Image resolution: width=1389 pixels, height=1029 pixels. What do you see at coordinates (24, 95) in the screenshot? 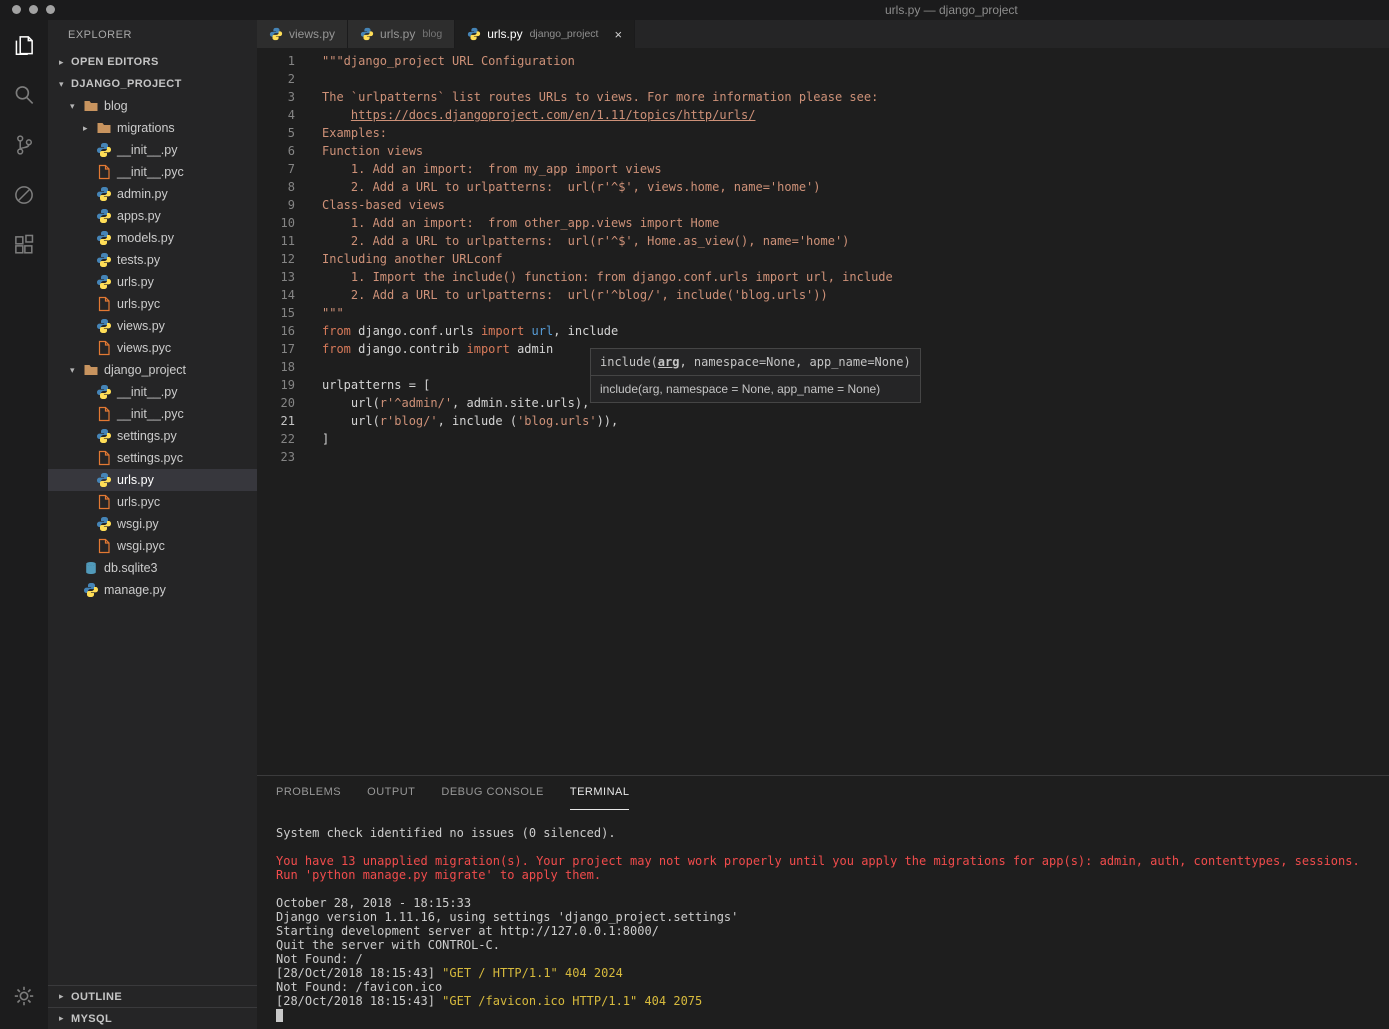
I see `search-icon` at bounding box center [24, 95].